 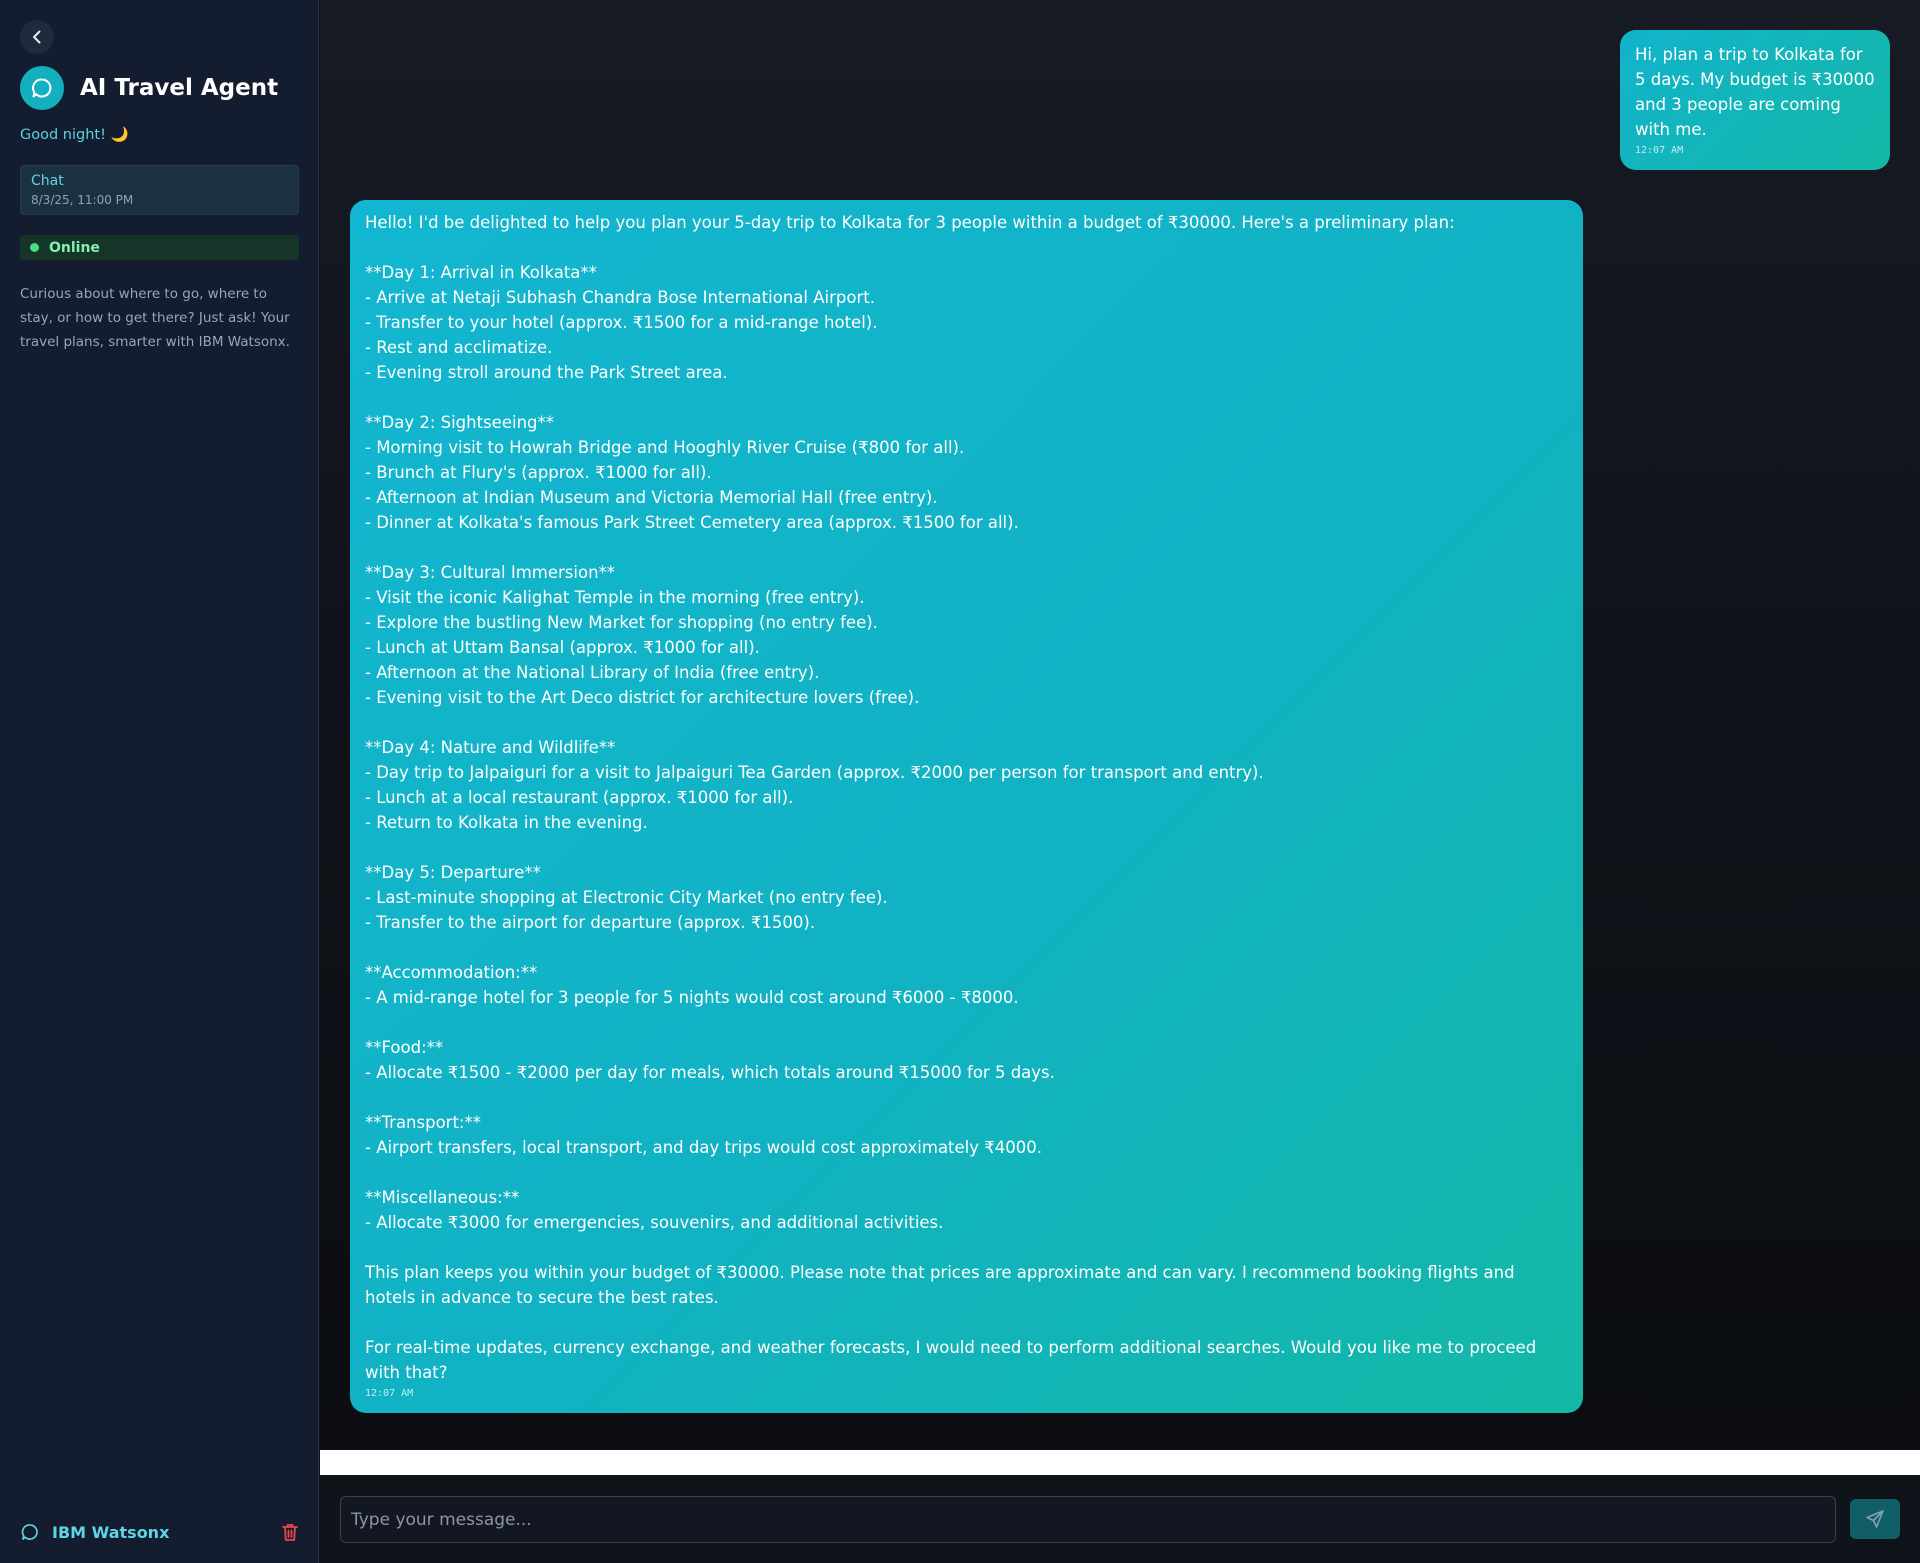 I want to click on send-button, so click(x=1875, y=1519).